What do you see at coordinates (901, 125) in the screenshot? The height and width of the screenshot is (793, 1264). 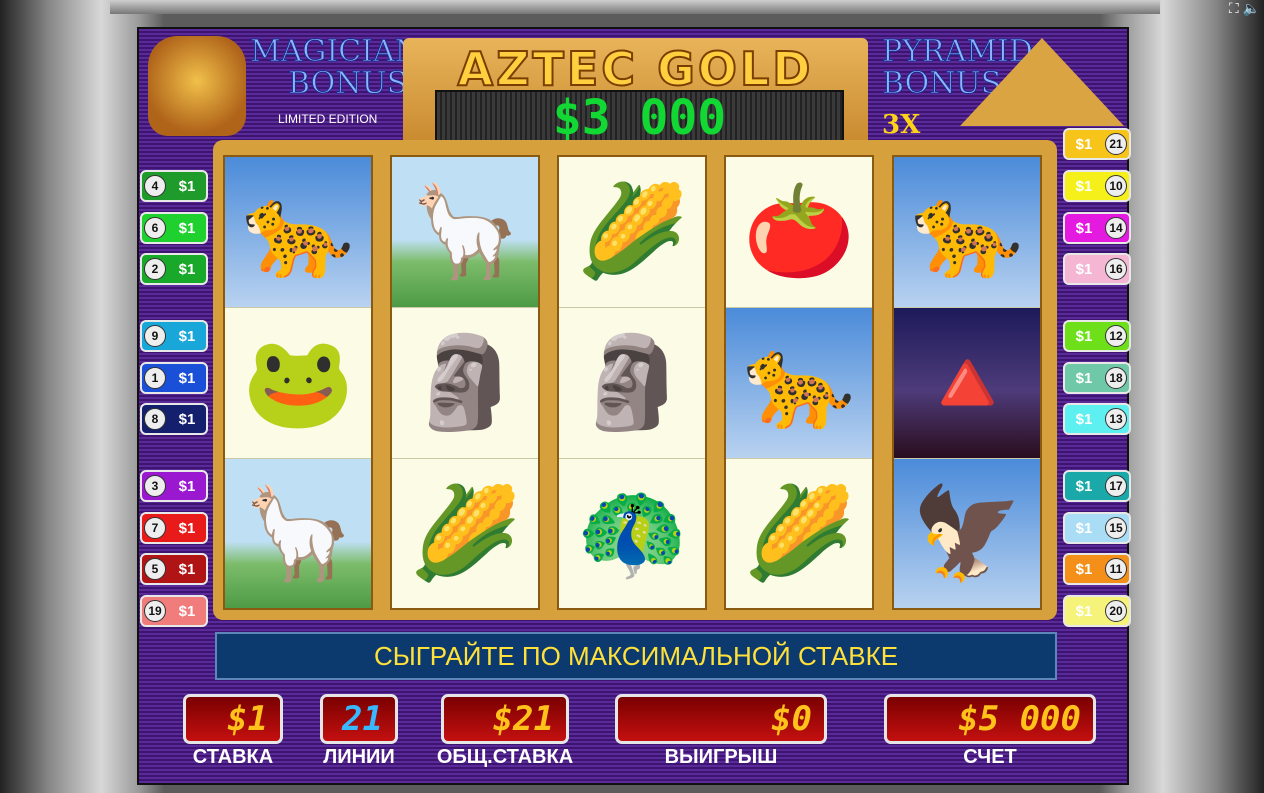 I see `bonus-multiplier: 3X` at bounding box center [901, 125].